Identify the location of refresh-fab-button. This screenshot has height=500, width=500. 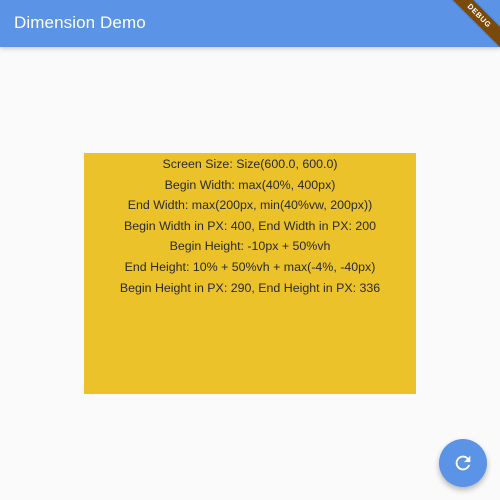
(463, 463).